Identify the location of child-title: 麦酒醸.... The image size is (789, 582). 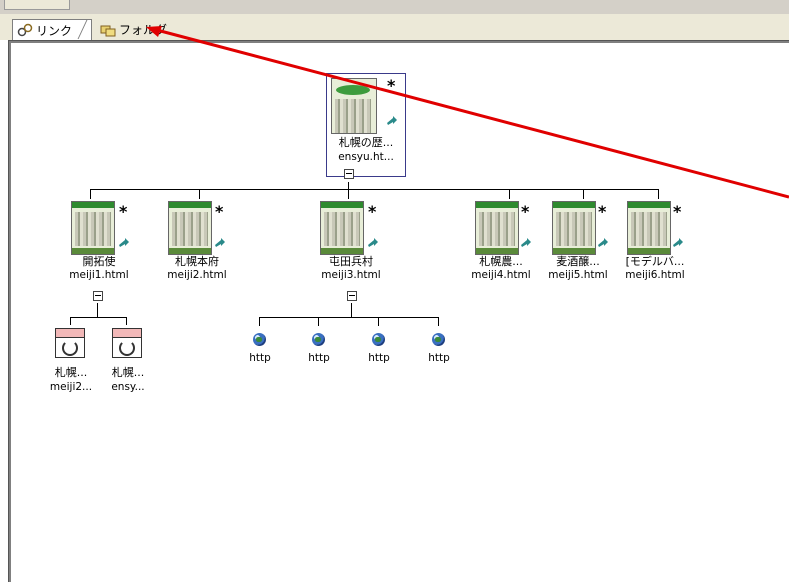
(578, 261).